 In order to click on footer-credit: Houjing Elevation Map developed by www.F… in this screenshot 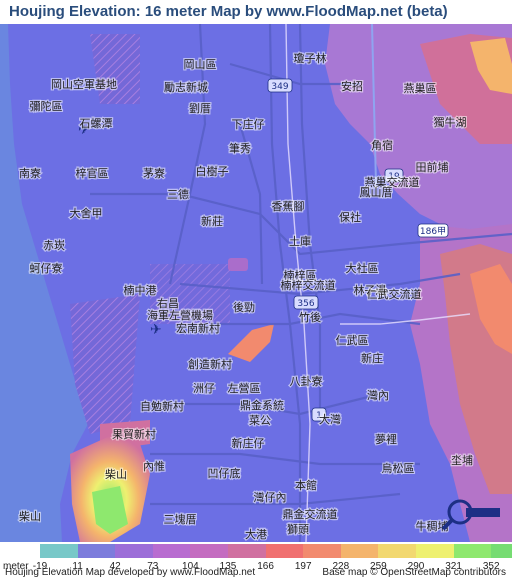, I will do `click(130, 572)`.